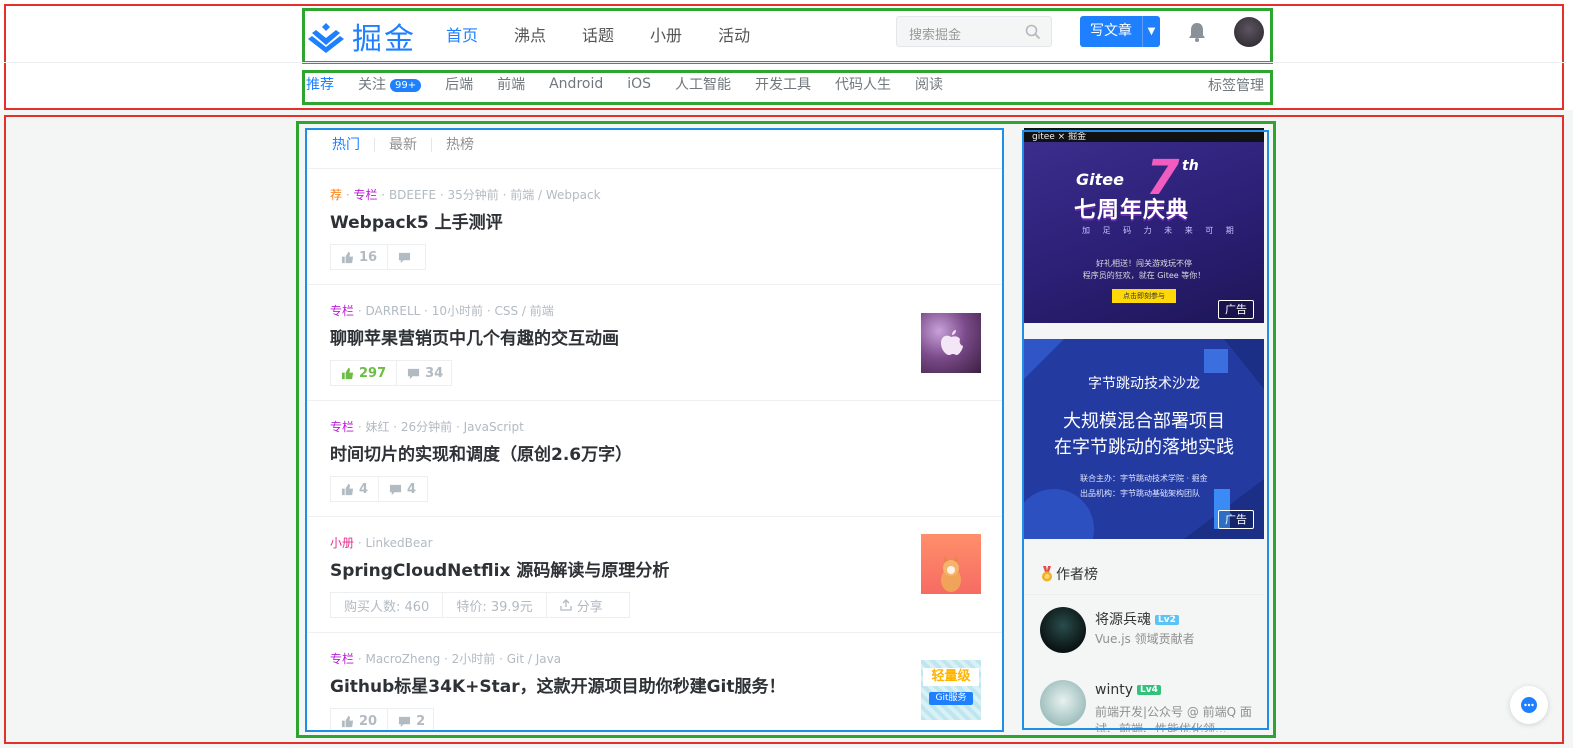 Image resolution: width=1573 pixels, height=748 pixels. I want to click on category-backend: 后端, so click(459, 84).